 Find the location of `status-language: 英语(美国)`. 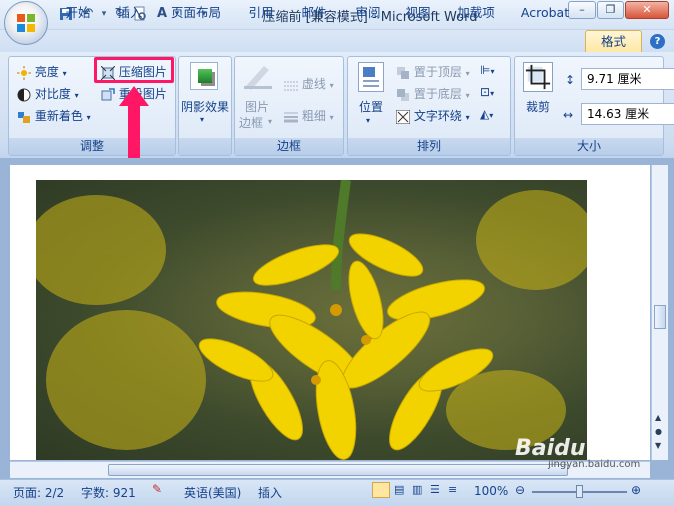

status-language: 英语(美国) is located at coordinates (212, 492).